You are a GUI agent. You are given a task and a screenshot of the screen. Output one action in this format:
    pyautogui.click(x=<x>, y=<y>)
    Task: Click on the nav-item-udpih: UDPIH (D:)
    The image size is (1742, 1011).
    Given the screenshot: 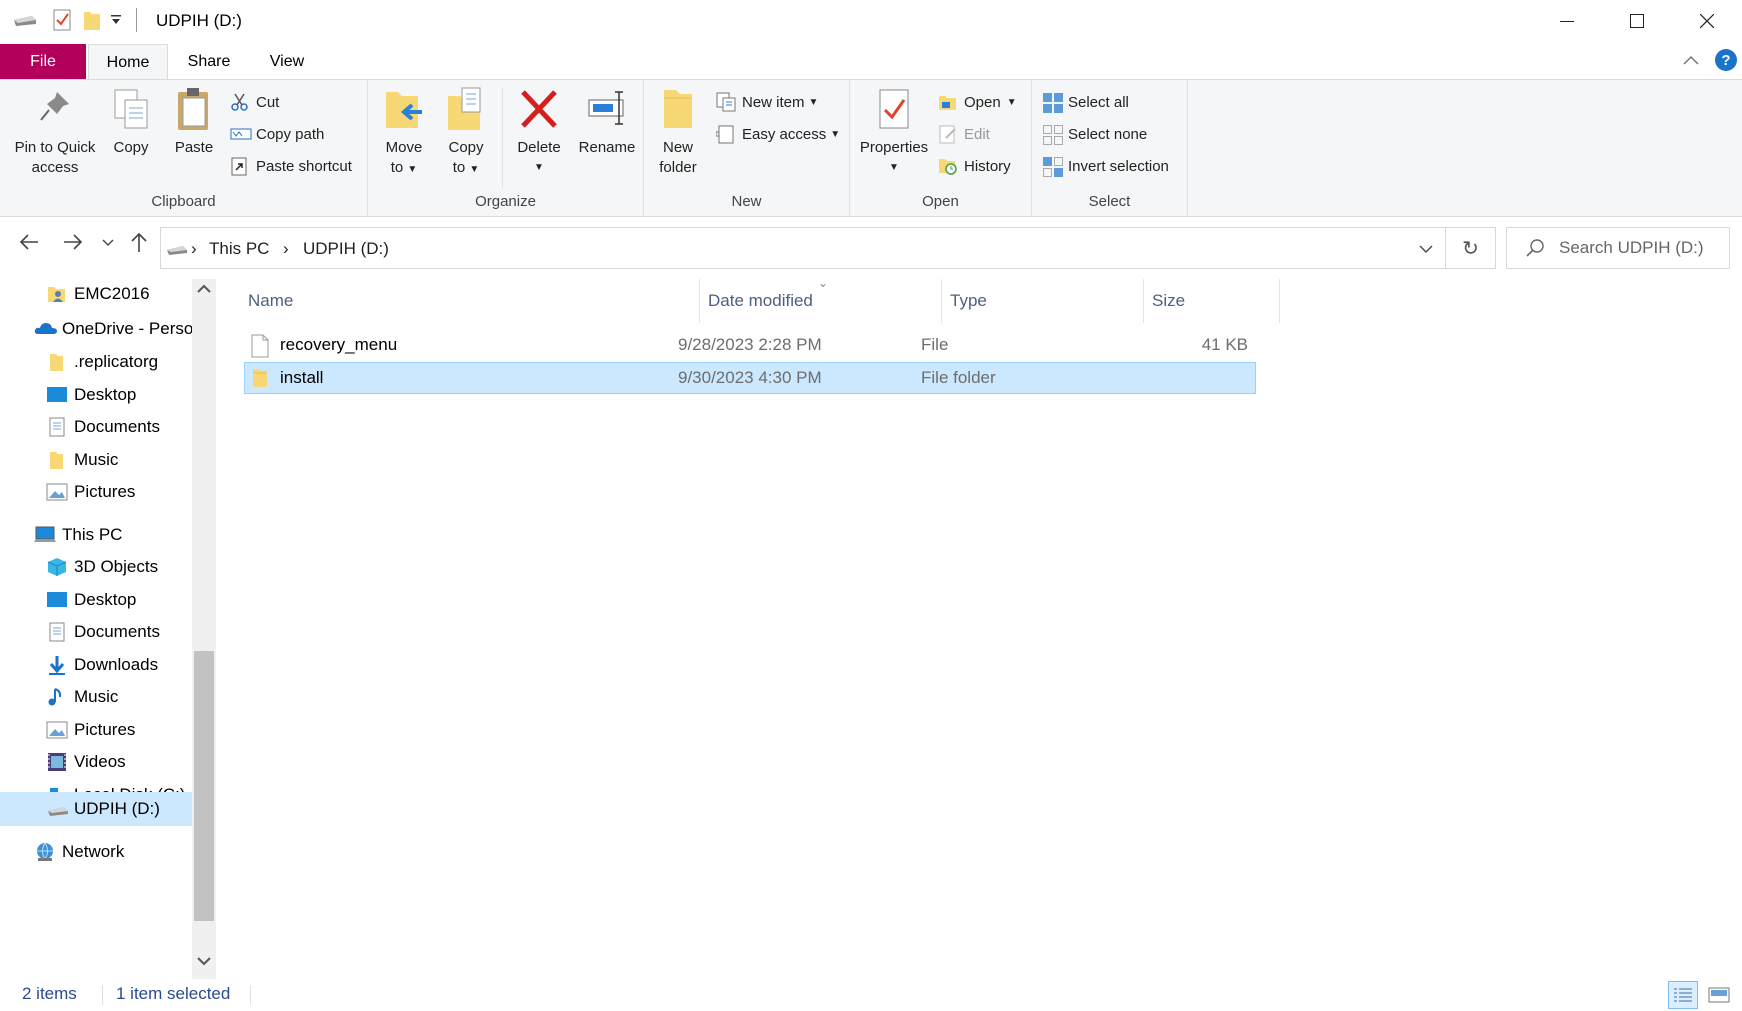 What is the action you would take?
    pyautogui.click(x=96, y=809)
    